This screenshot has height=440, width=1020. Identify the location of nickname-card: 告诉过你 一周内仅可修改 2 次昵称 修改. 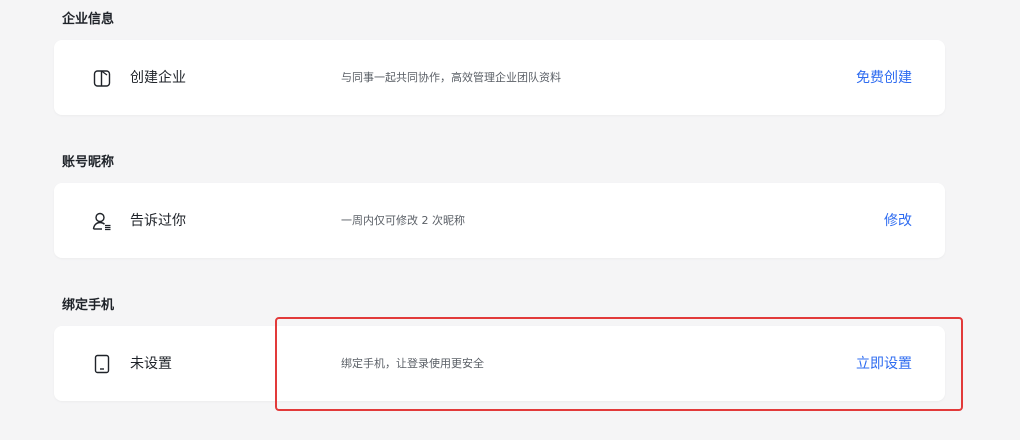
(499, 220).